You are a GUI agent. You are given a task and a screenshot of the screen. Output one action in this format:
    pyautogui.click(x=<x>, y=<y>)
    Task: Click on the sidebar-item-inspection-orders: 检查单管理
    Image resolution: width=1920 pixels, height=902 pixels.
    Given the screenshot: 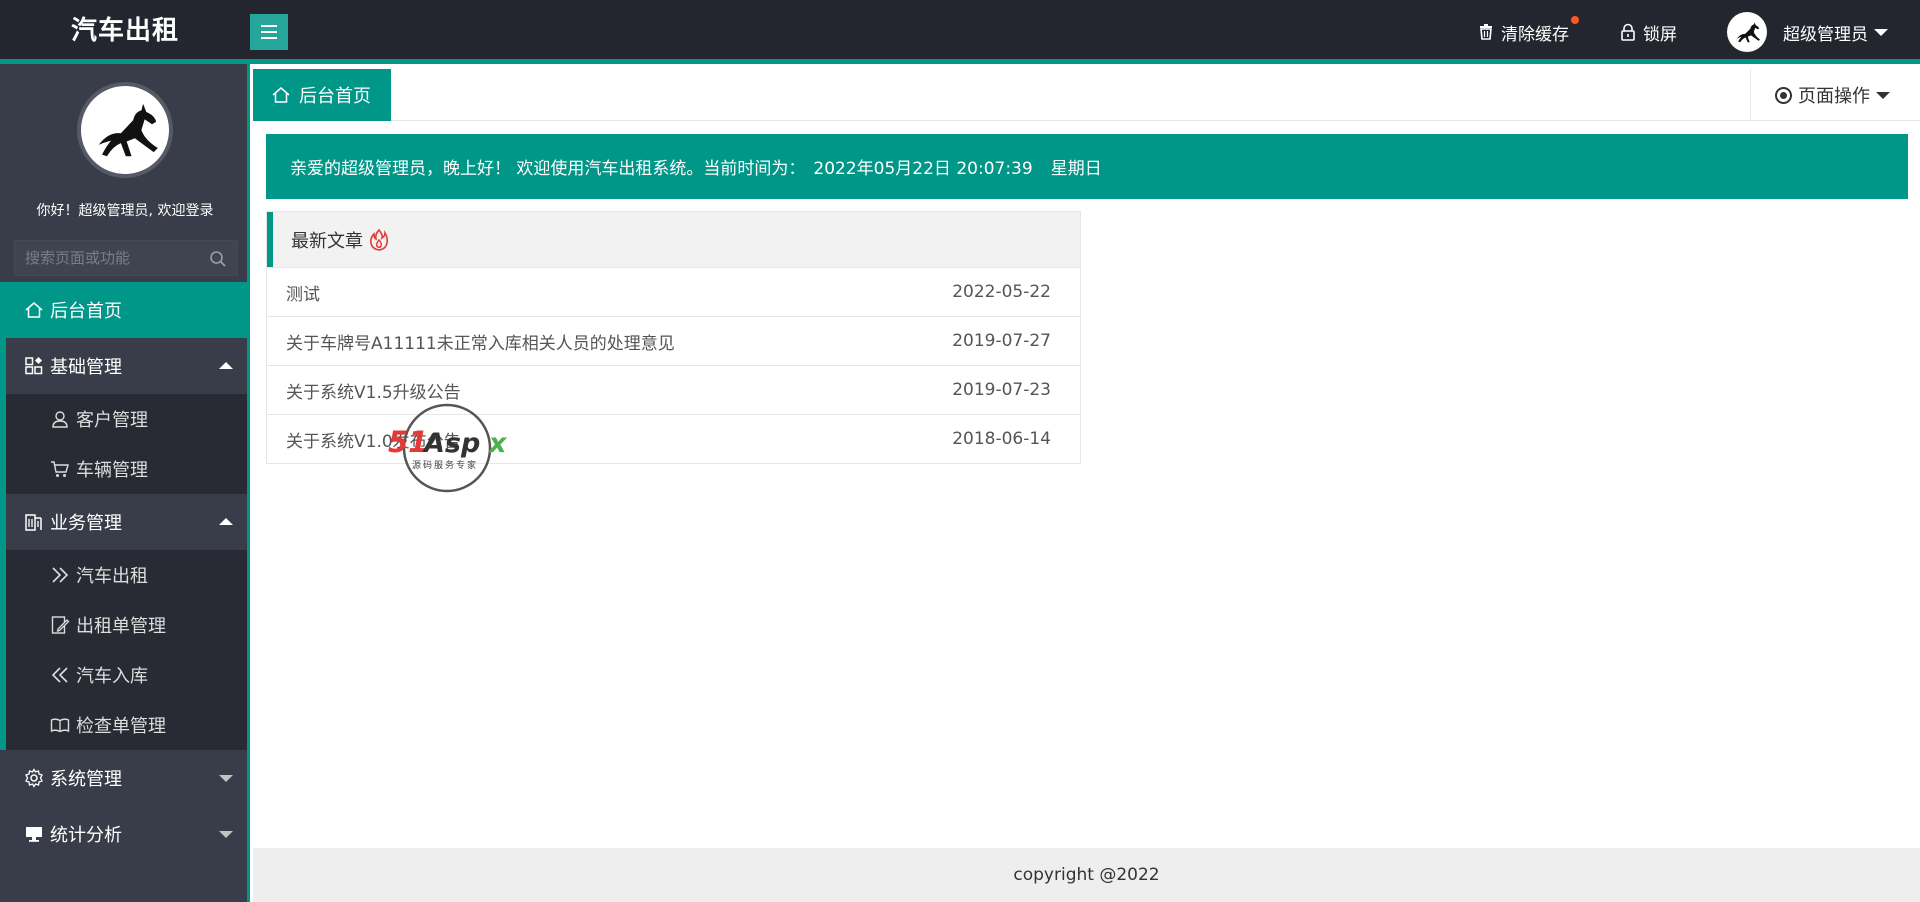 What is the action you would take?
    pyautogui.click(x=126, y=725)
    